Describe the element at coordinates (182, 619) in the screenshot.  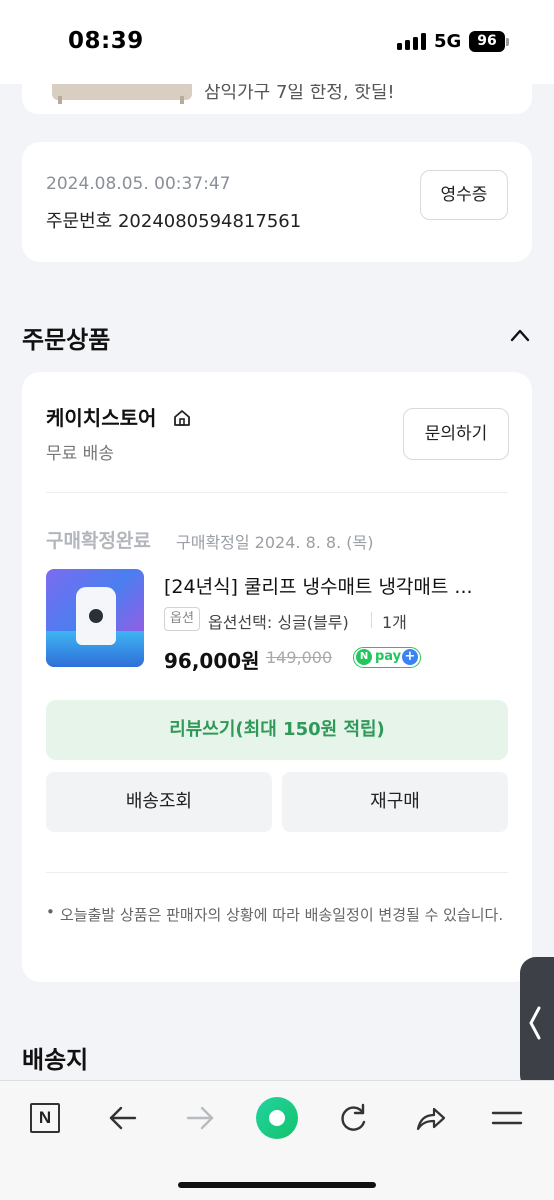
I see `option-badge: 옵션` at that location.